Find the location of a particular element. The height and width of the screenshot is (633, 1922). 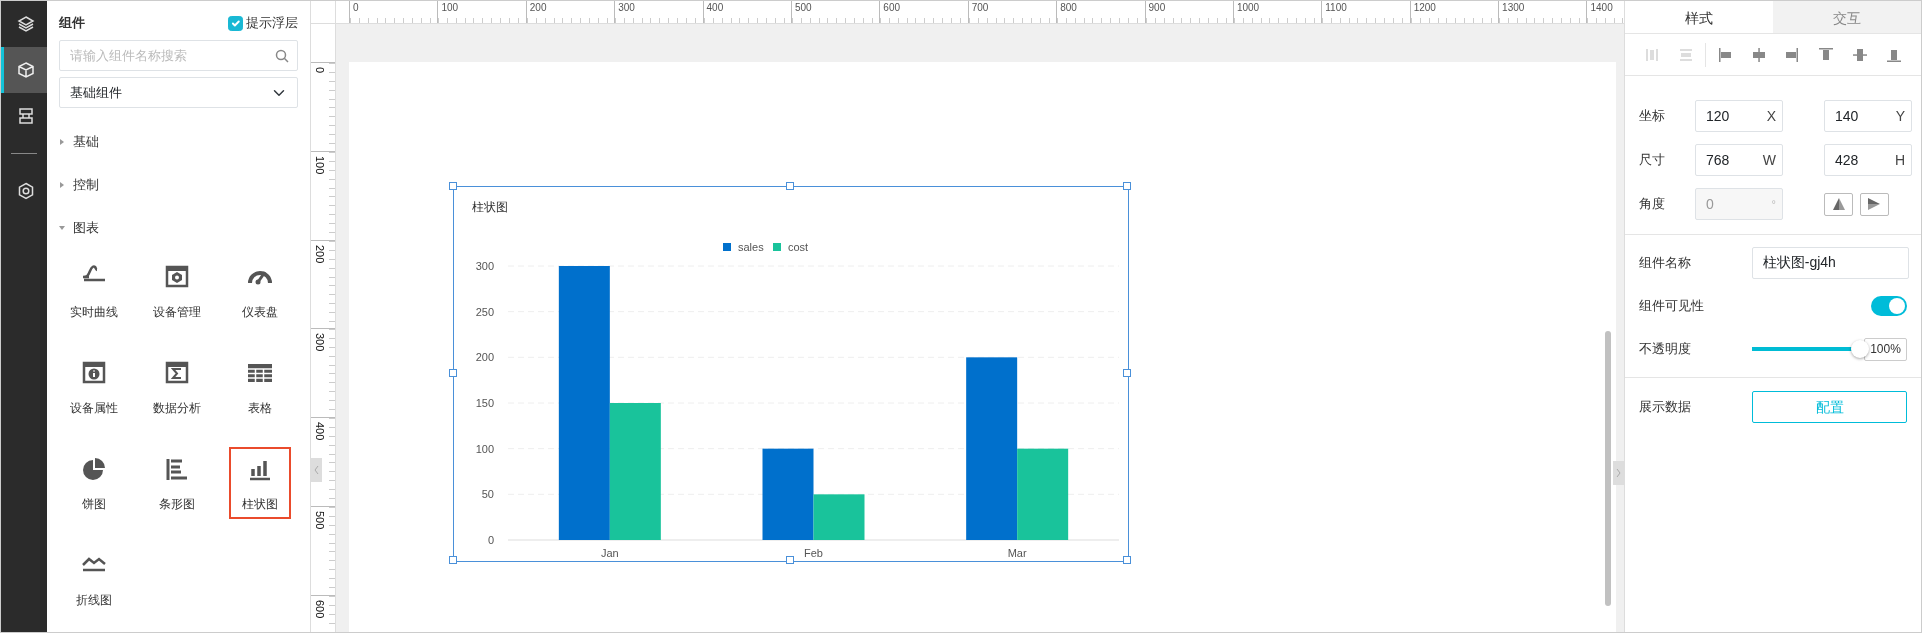

ruler-label: 300 is located at coordinates (320, 342).